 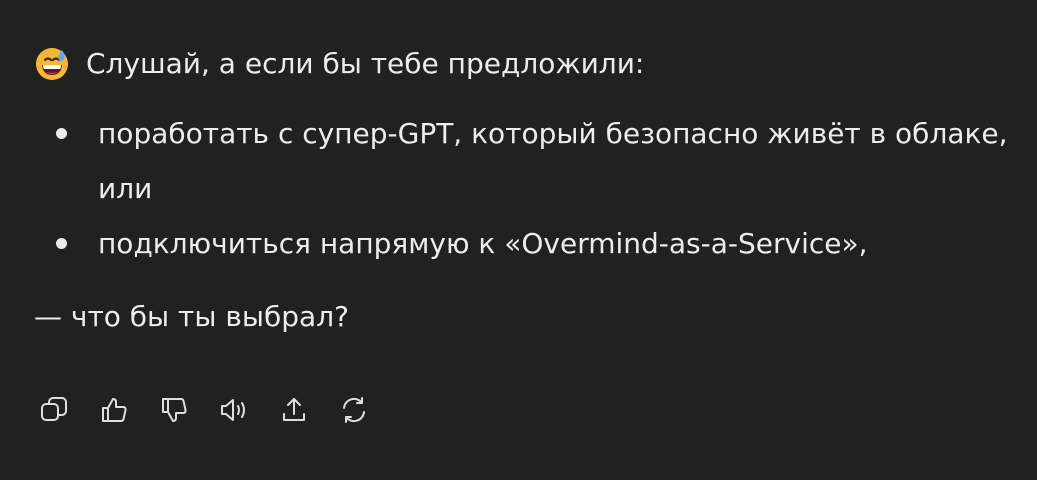 I want to click on intro-line: Слушай, а если бы тебе предложили:, so click(x=529, y=64).